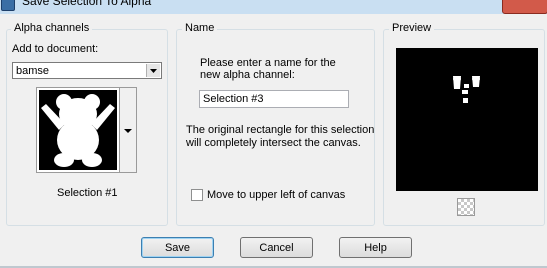  I want to click on name-legend: Name, so click(200, 28).